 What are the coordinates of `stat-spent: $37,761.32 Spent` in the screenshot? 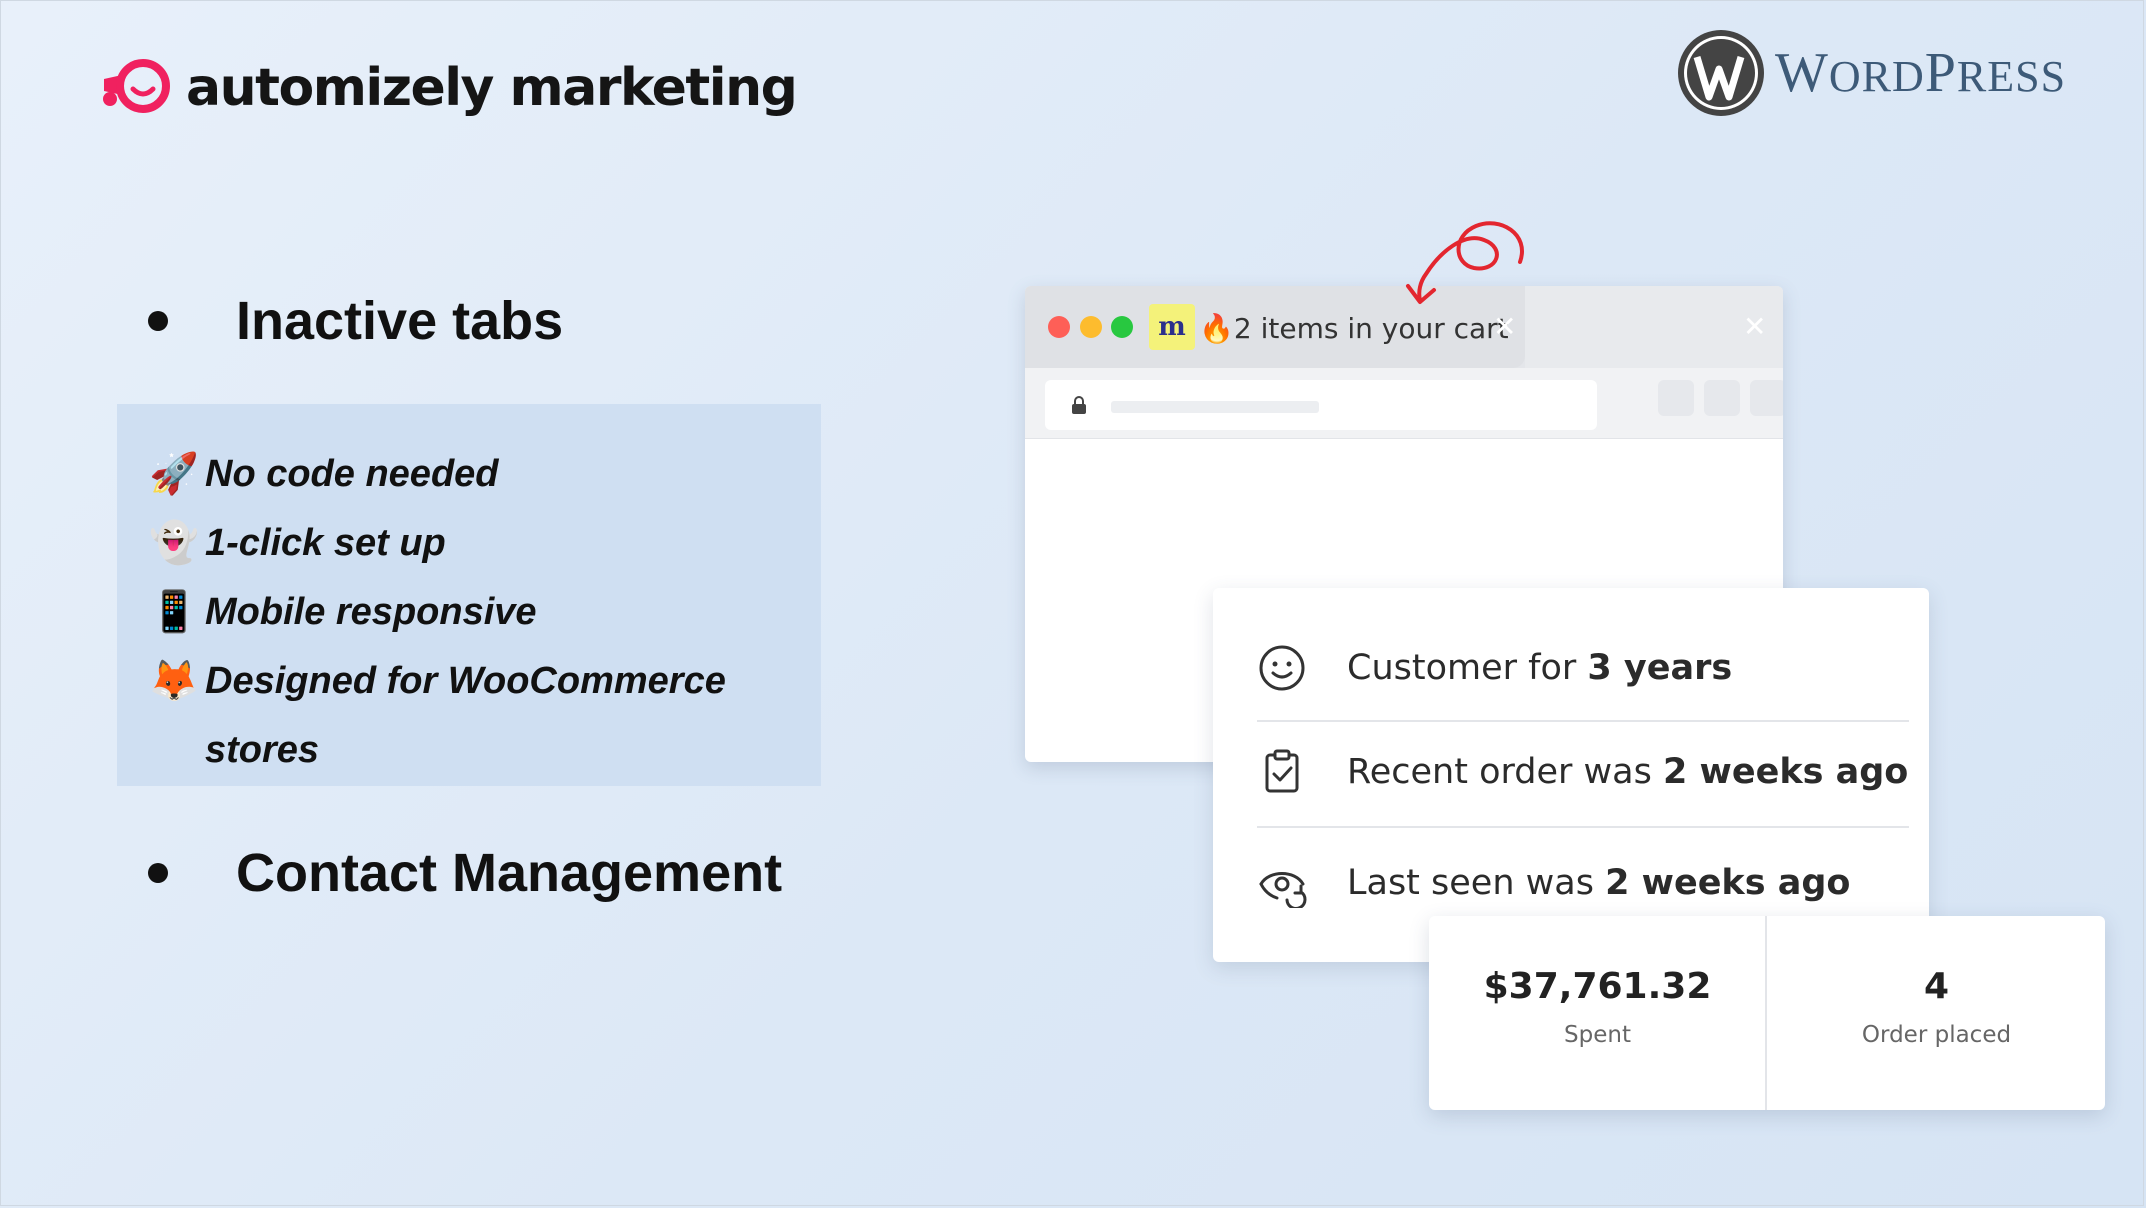 It's located at (1597, 1013).